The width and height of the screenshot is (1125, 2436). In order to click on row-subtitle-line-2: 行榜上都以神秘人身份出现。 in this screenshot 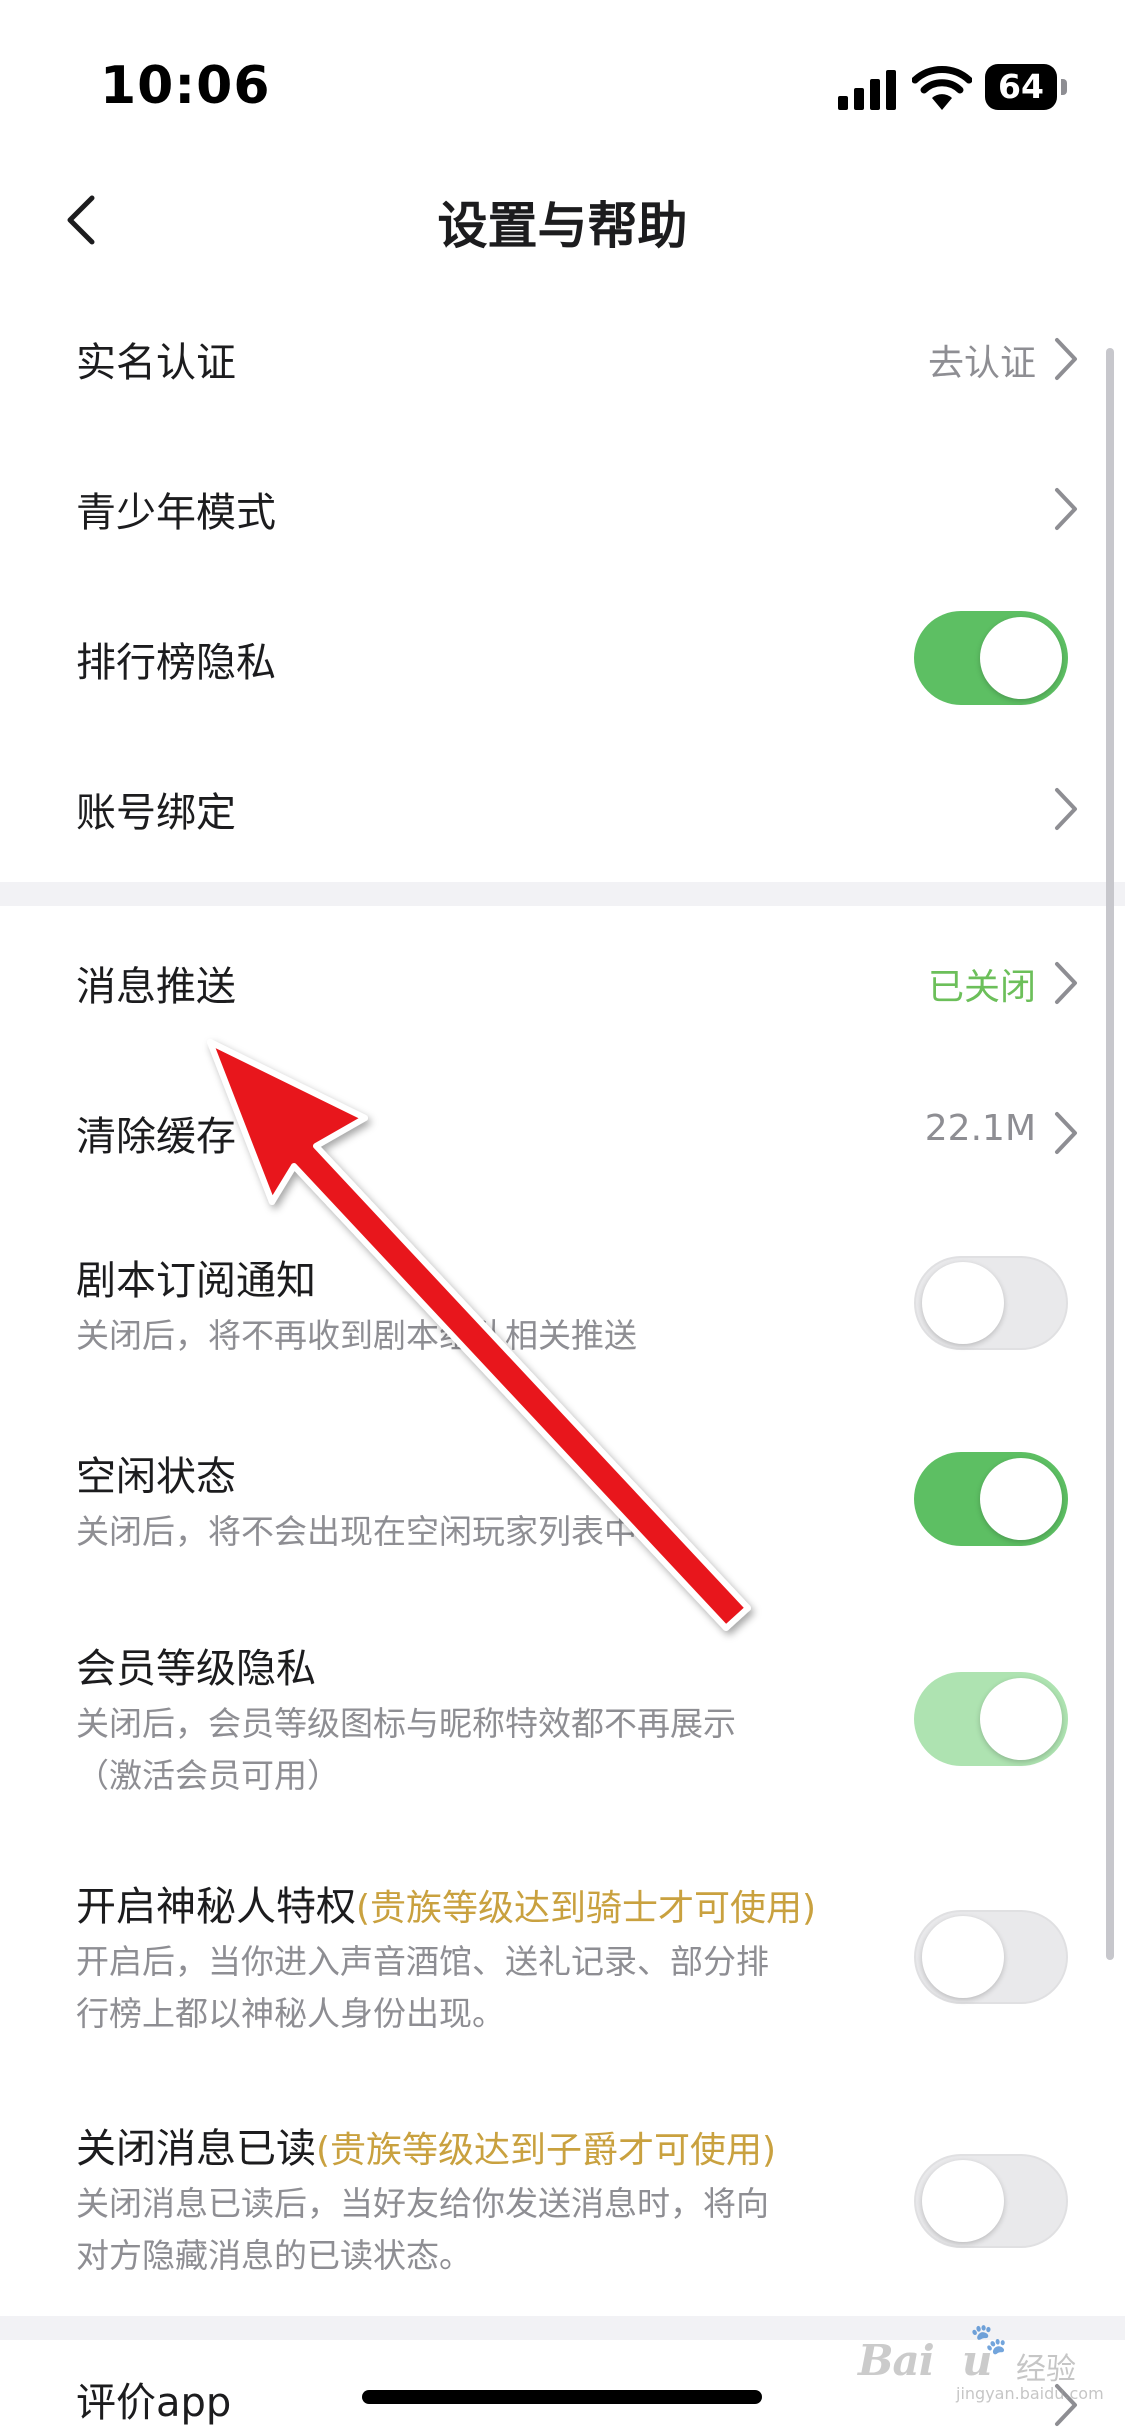, I will do `click(290, 2013)`.